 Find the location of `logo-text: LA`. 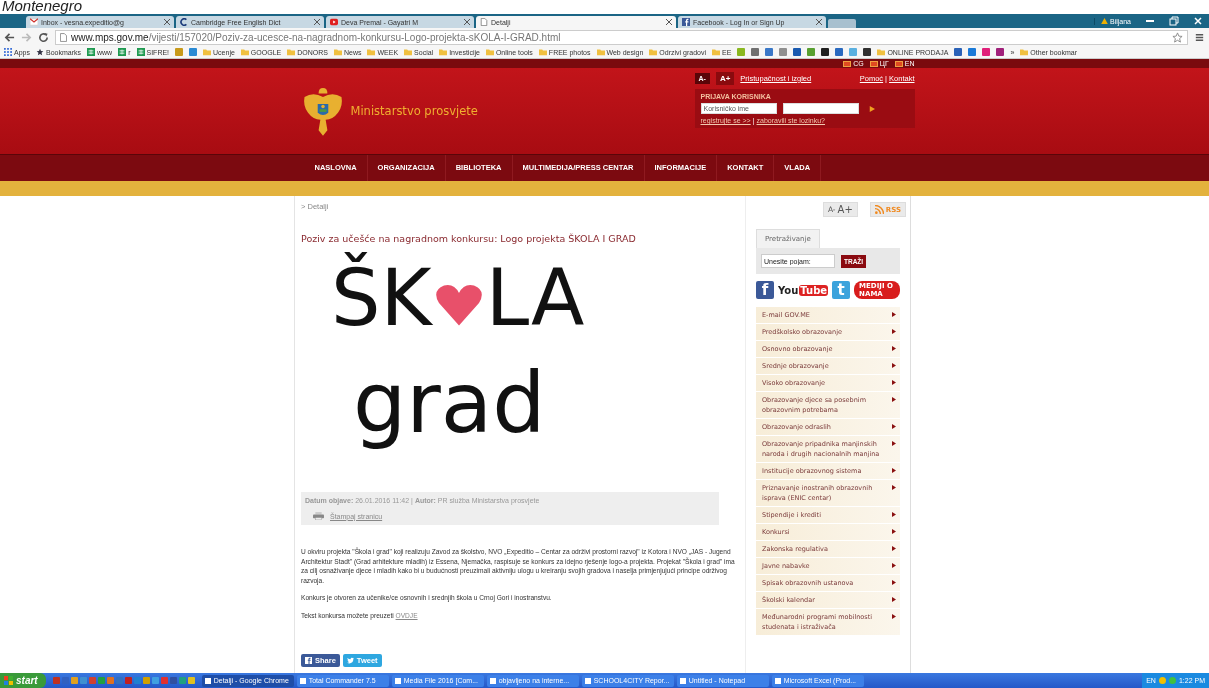

logo-text: LA is located at coordinates (535, 298).